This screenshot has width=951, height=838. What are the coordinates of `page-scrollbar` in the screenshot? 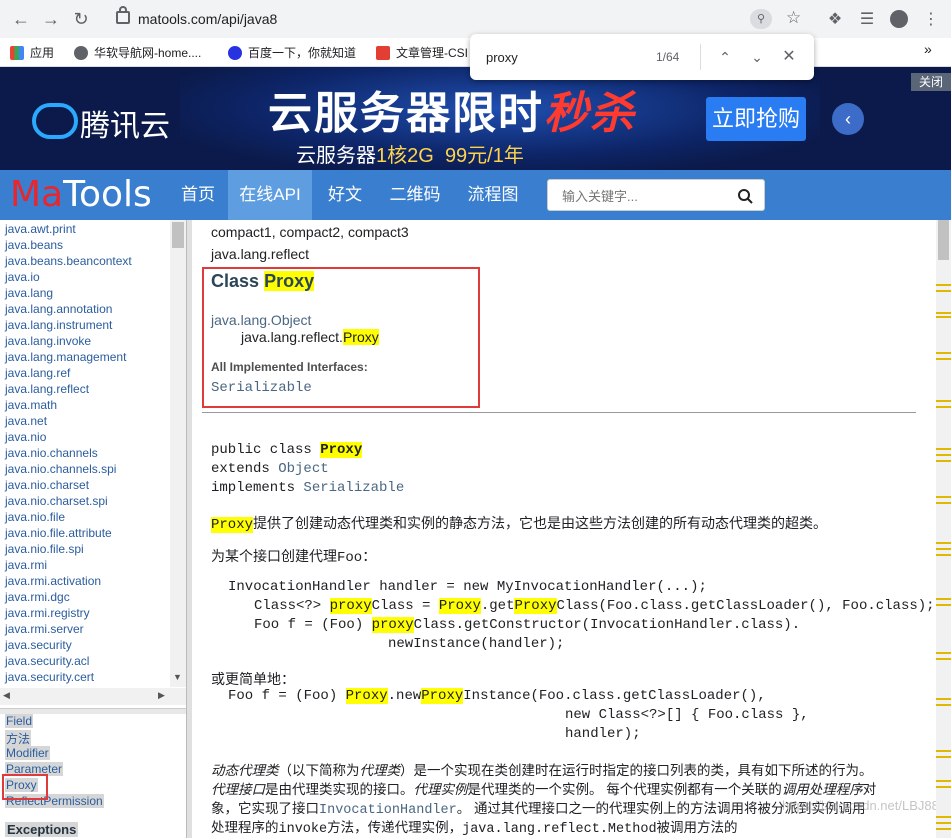 It's located at (943, 529).